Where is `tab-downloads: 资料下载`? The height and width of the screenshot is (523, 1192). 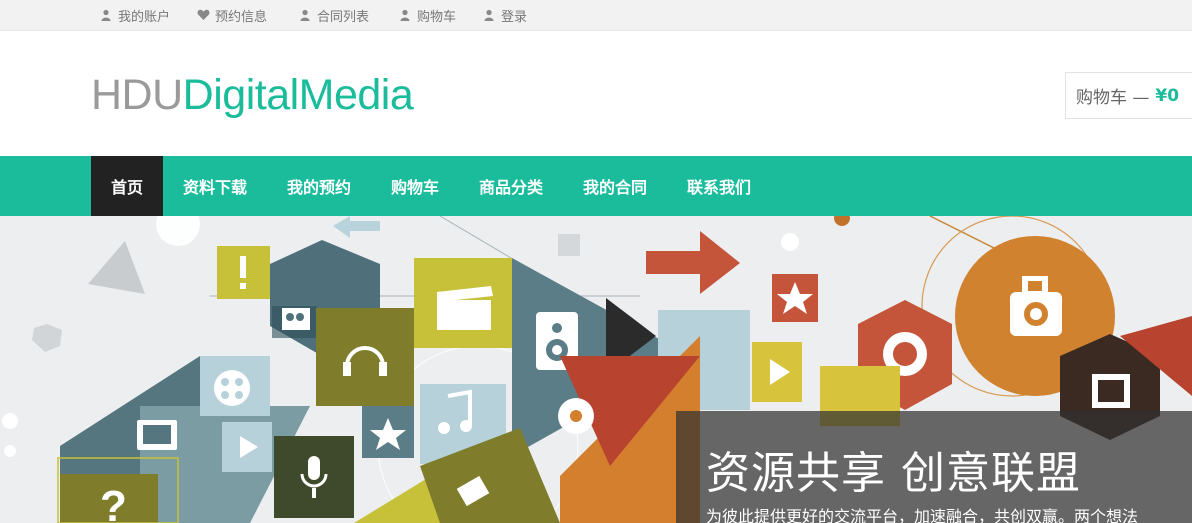 tab-downloads: 资料下载 is located at coordinates (215, 186).